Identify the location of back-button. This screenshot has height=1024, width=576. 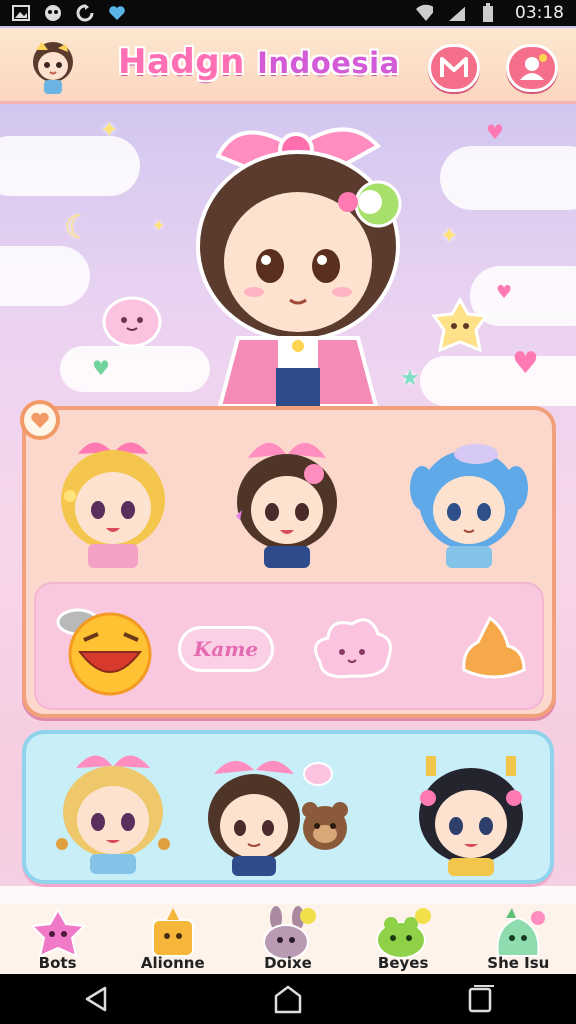
(96, 999).